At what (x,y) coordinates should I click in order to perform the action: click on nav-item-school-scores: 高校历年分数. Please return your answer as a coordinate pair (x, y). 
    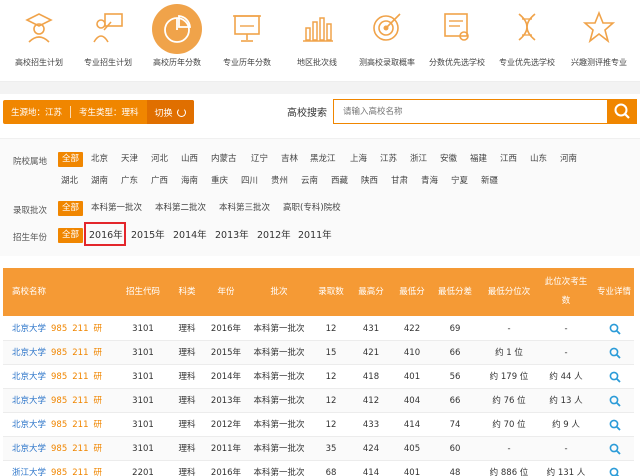
    Looking at the image, I should click on (177, 41).